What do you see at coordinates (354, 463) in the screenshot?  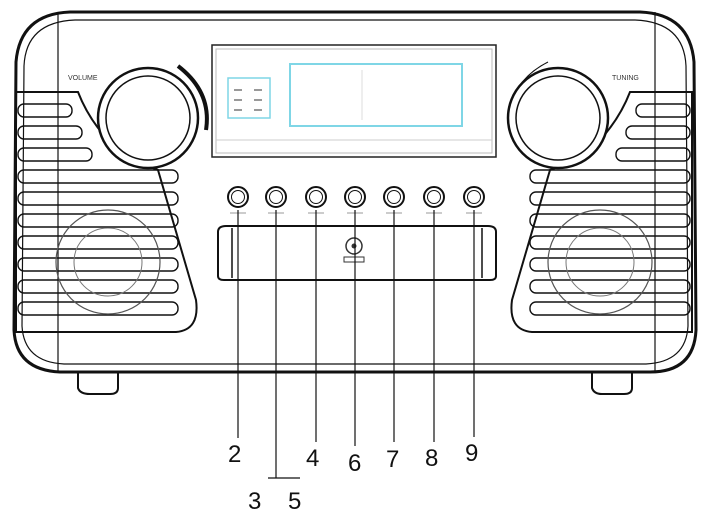 I see `callout-6: 6` at bounding box center [354, 463].